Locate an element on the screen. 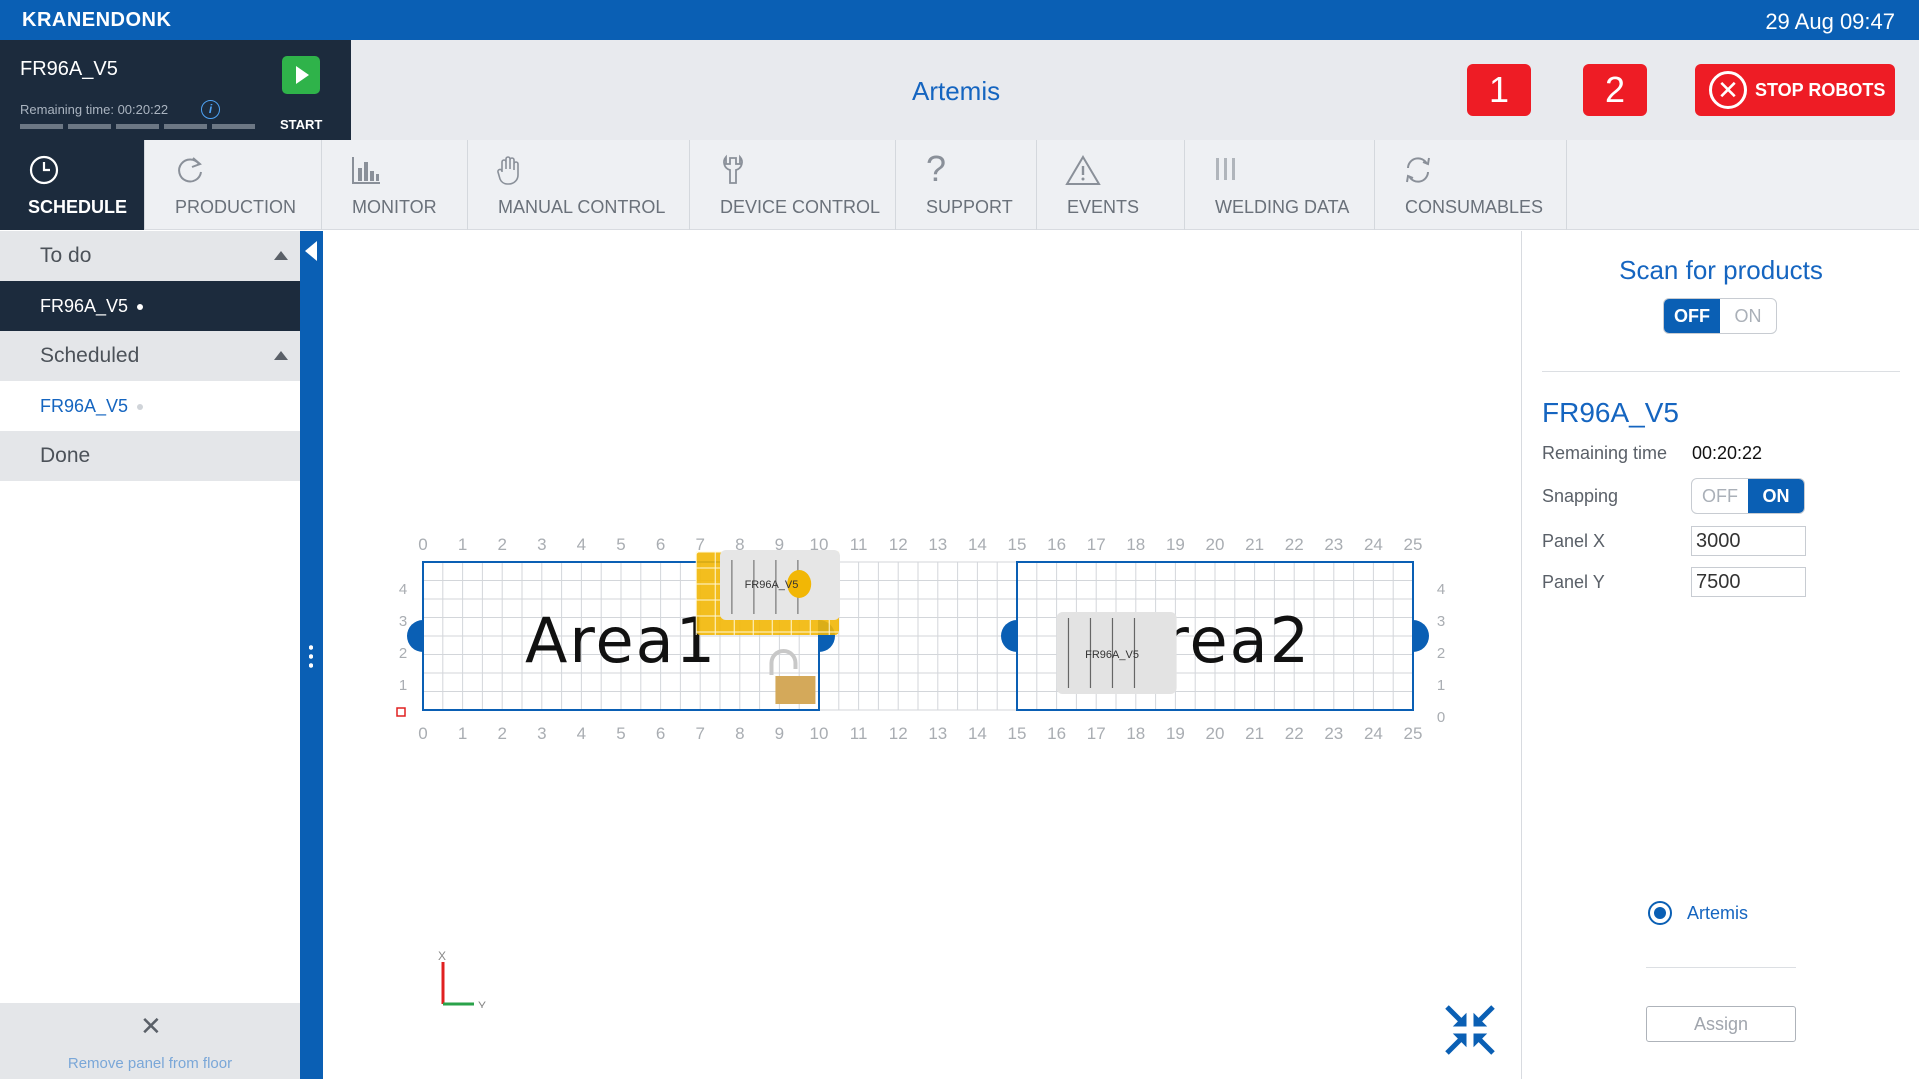  todo-section-header: To do is located at coordinates (150, 256).